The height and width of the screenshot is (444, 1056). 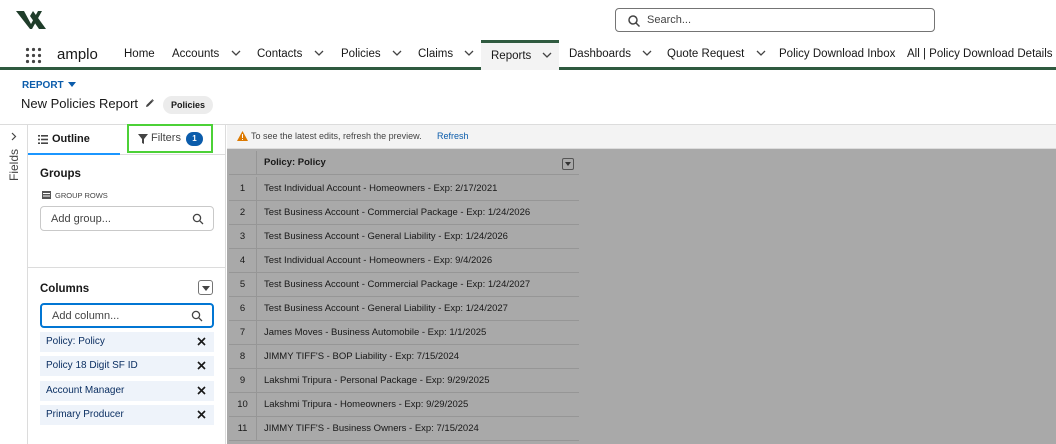 What do you see at coordinates (243, 261) in the screenshot?
I see `row-number: 4` at bounding box center [243, 261].